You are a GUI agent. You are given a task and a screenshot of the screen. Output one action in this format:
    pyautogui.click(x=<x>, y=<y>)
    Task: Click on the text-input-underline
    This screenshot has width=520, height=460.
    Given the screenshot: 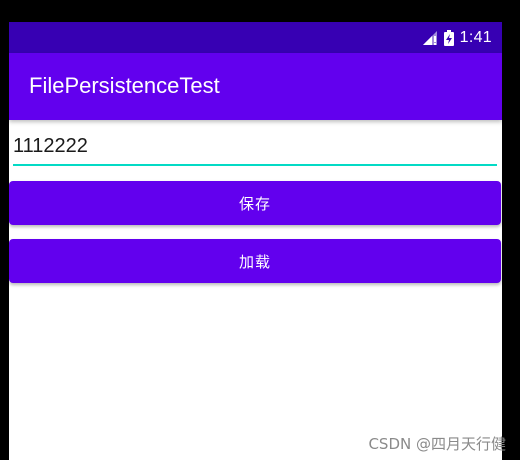 What is the action you would take?
    pyautogui.click(x=255, y=165)
    